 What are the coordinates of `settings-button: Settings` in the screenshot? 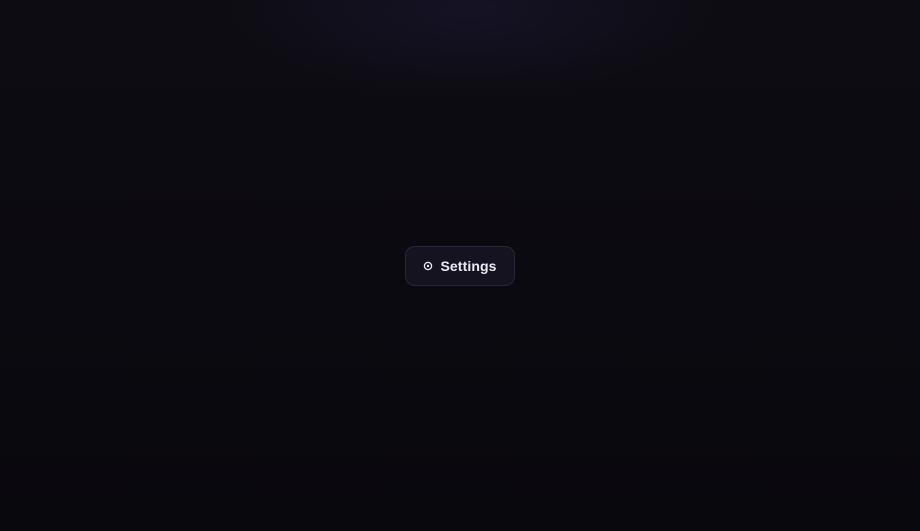 It's located at (460, 266).